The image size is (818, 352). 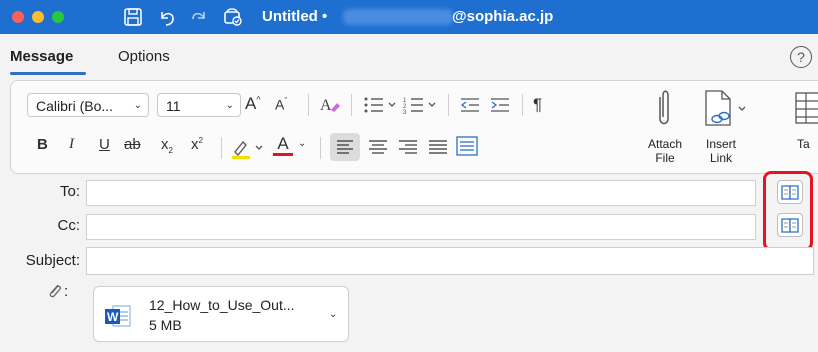 What do you see at coordinates (378, 147) in the screenshot?
I see `align-center-icon` at bounding box center [378, 147].